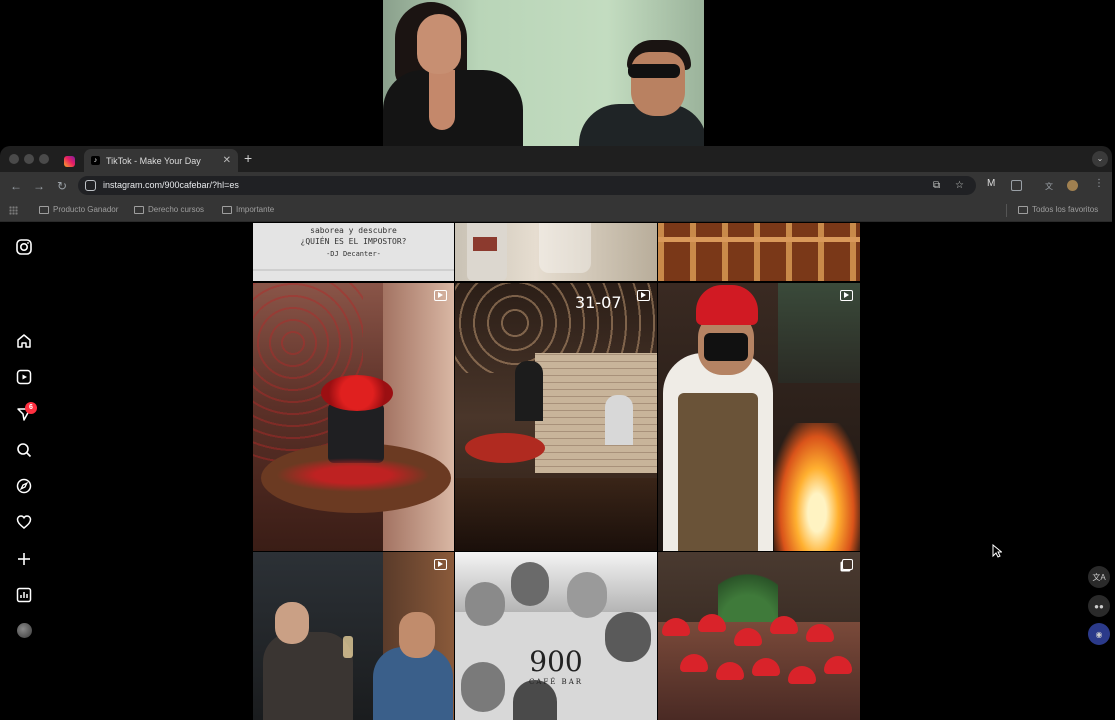  I want to click on site-info-icon, so click(90, 185).